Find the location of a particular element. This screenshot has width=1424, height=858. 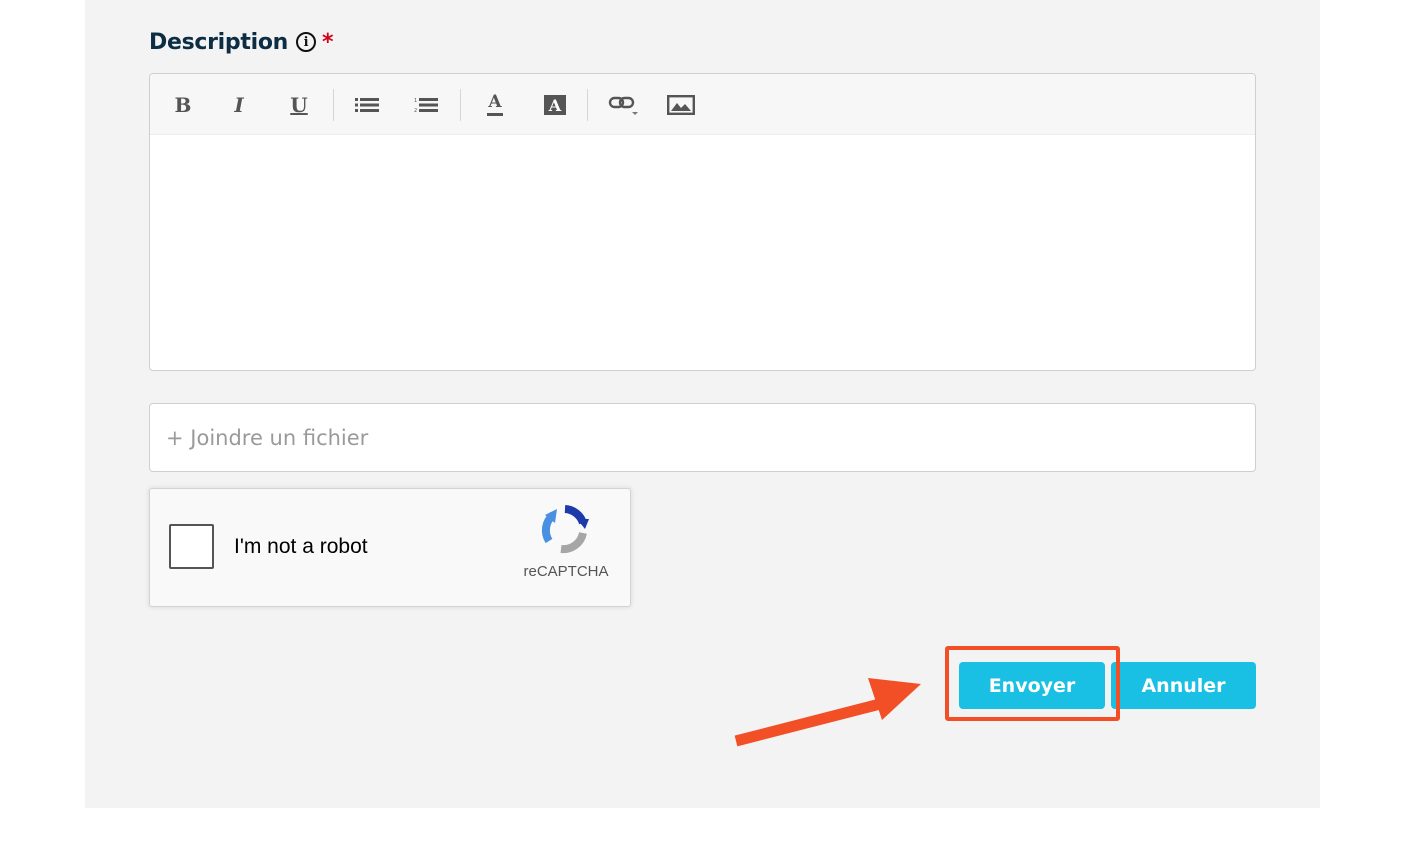

info-icon: i is located at coordinates (306, 42).